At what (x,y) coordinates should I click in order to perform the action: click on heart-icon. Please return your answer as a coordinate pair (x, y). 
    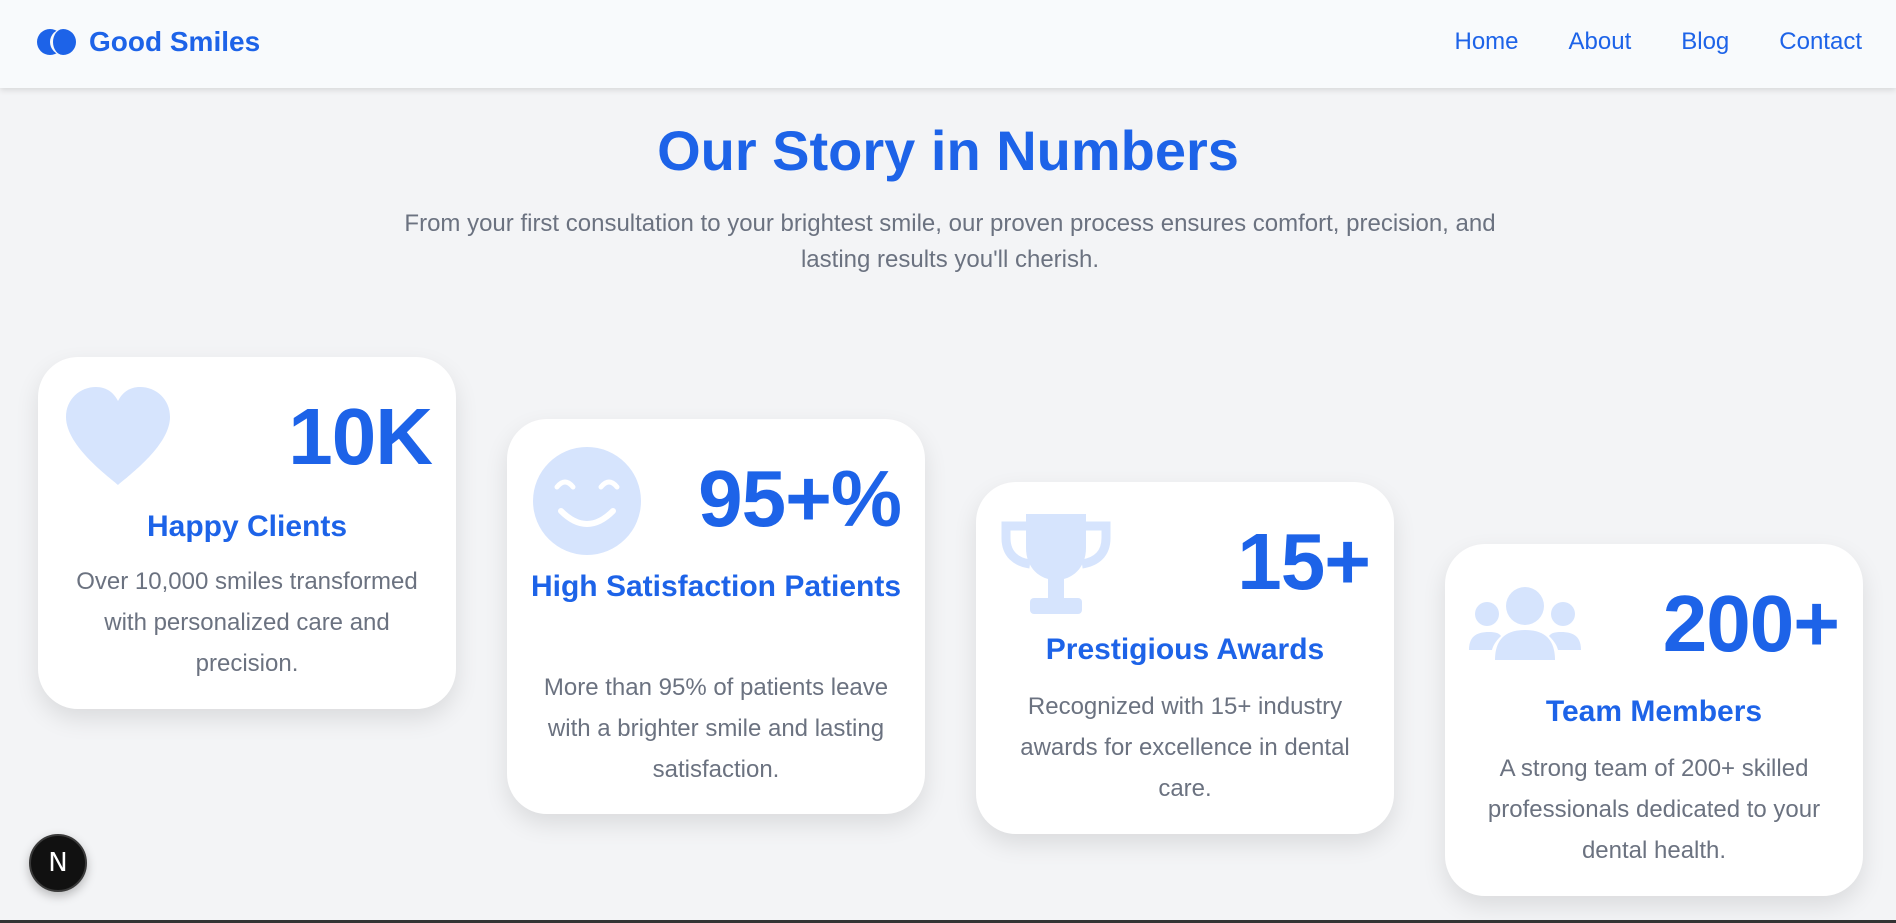
    Looking at the image, I should click on (118, 436).